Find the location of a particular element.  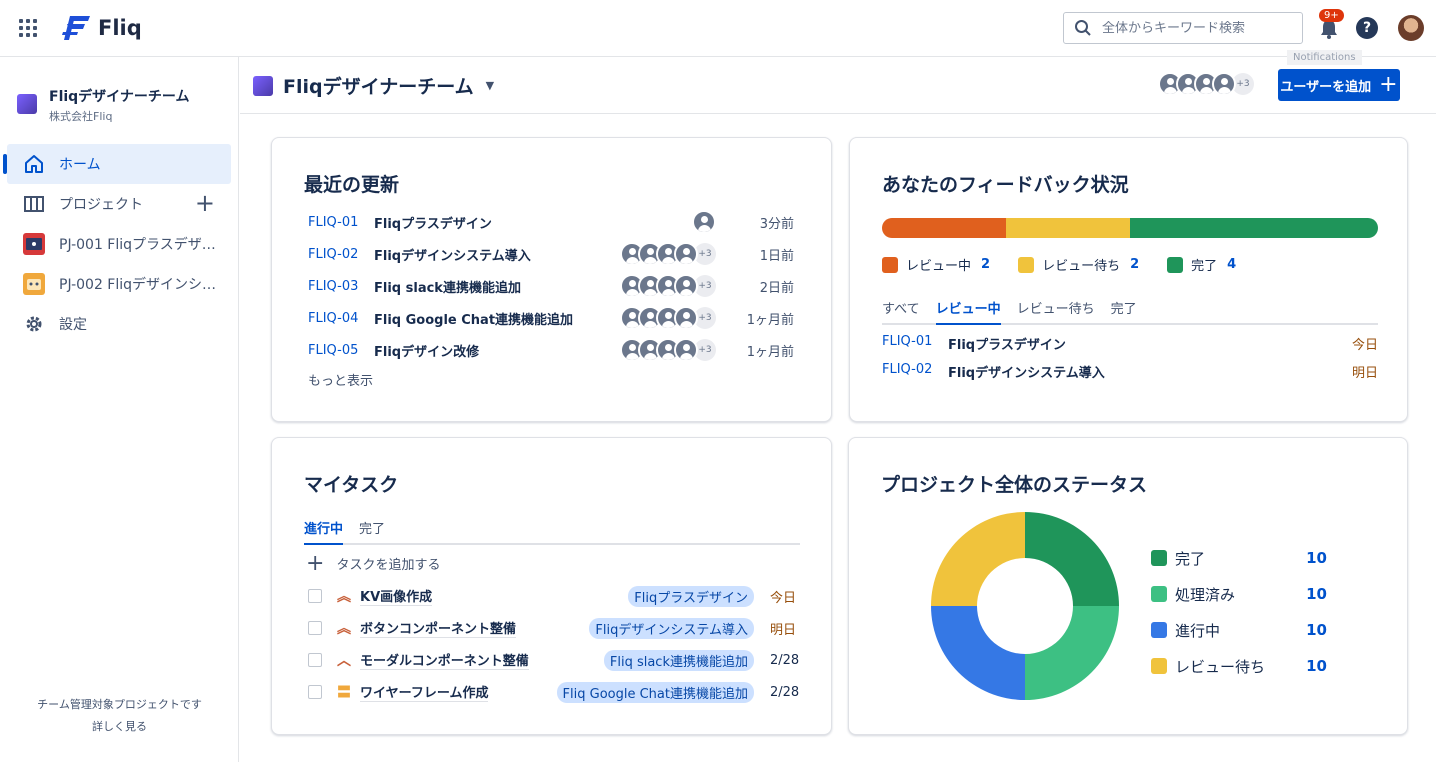

show-more-link: もっと表示 is located at coordinates (340, 379).